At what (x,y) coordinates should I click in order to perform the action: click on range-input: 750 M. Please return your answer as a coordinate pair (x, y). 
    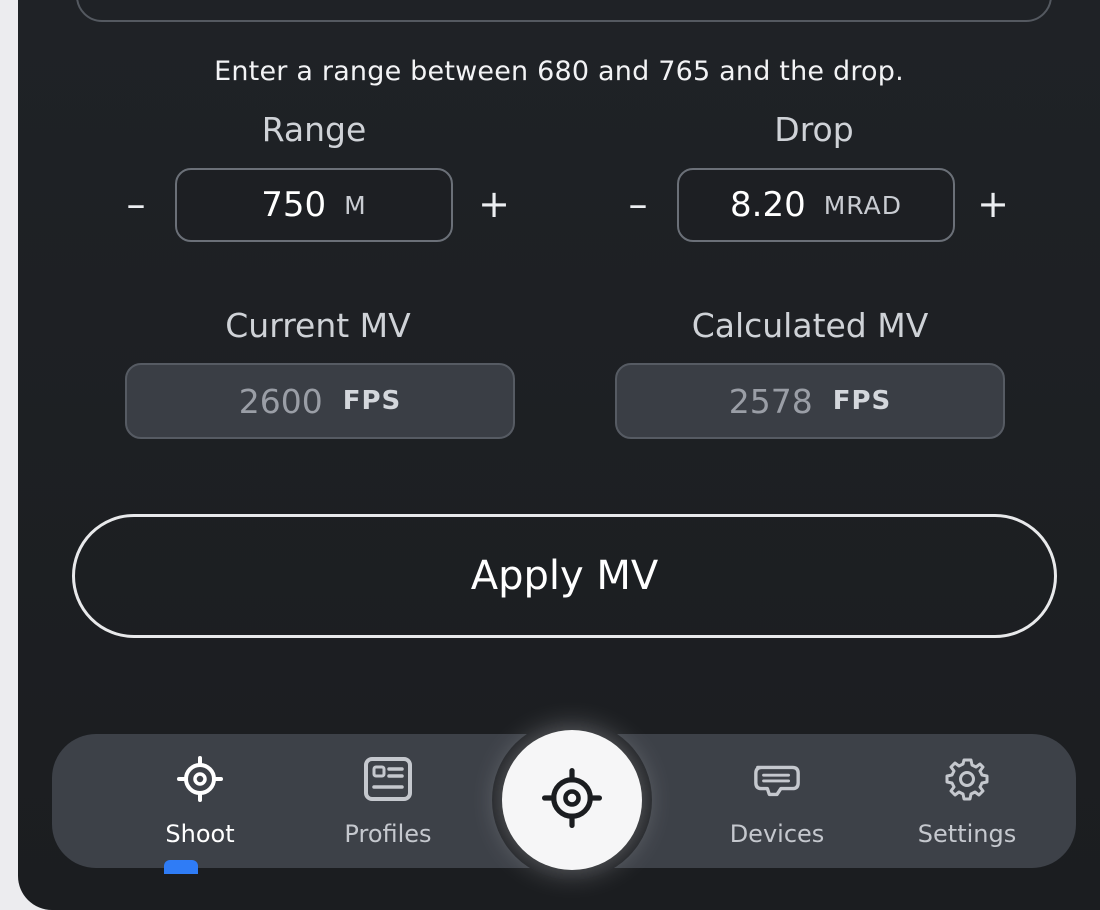
    Looking at the image, I should click on (314, 205).